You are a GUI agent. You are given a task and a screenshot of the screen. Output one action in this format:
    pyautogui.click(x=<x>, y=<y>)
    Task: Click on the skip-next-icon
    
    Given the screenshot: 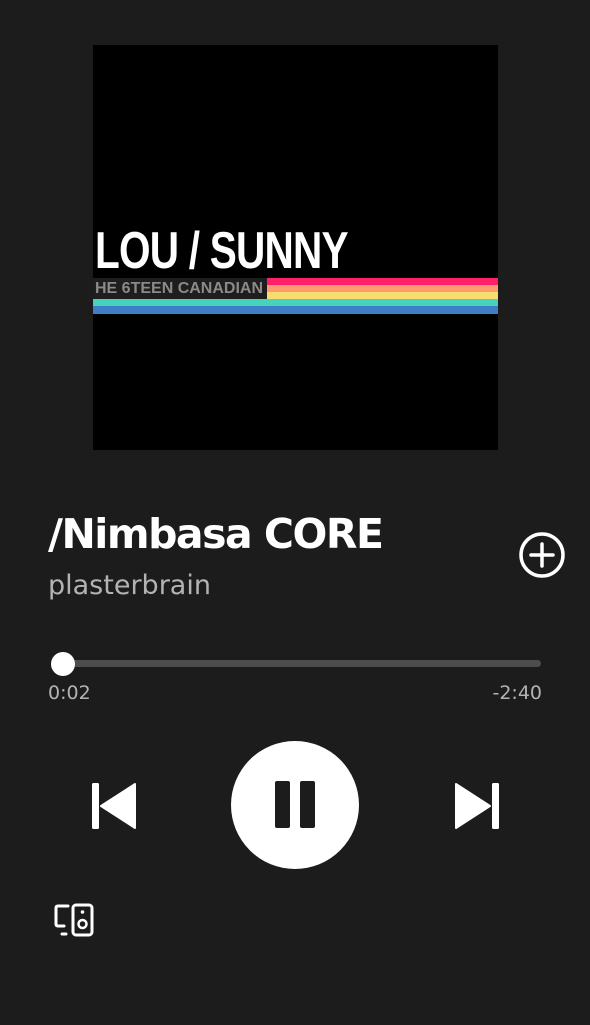 What is the action you would take?
    pyautogui.click(x=477, y=806)
    